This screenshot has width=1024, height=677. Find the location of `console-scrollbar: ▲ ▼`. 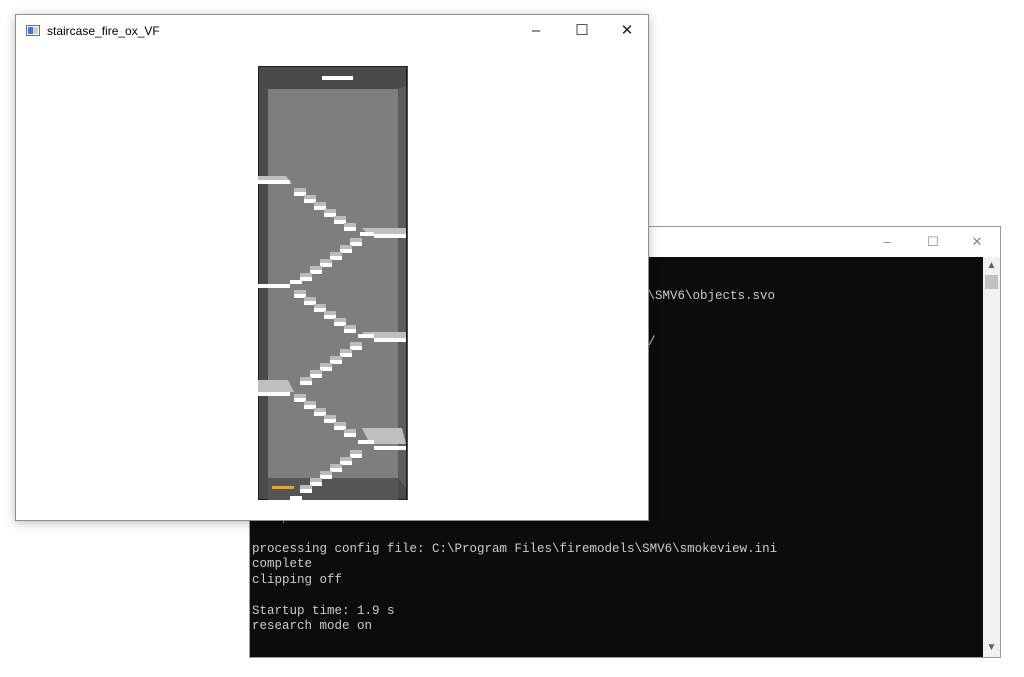

console-scrollbar: ▲ ▼ is located at coordinates (991, 457).